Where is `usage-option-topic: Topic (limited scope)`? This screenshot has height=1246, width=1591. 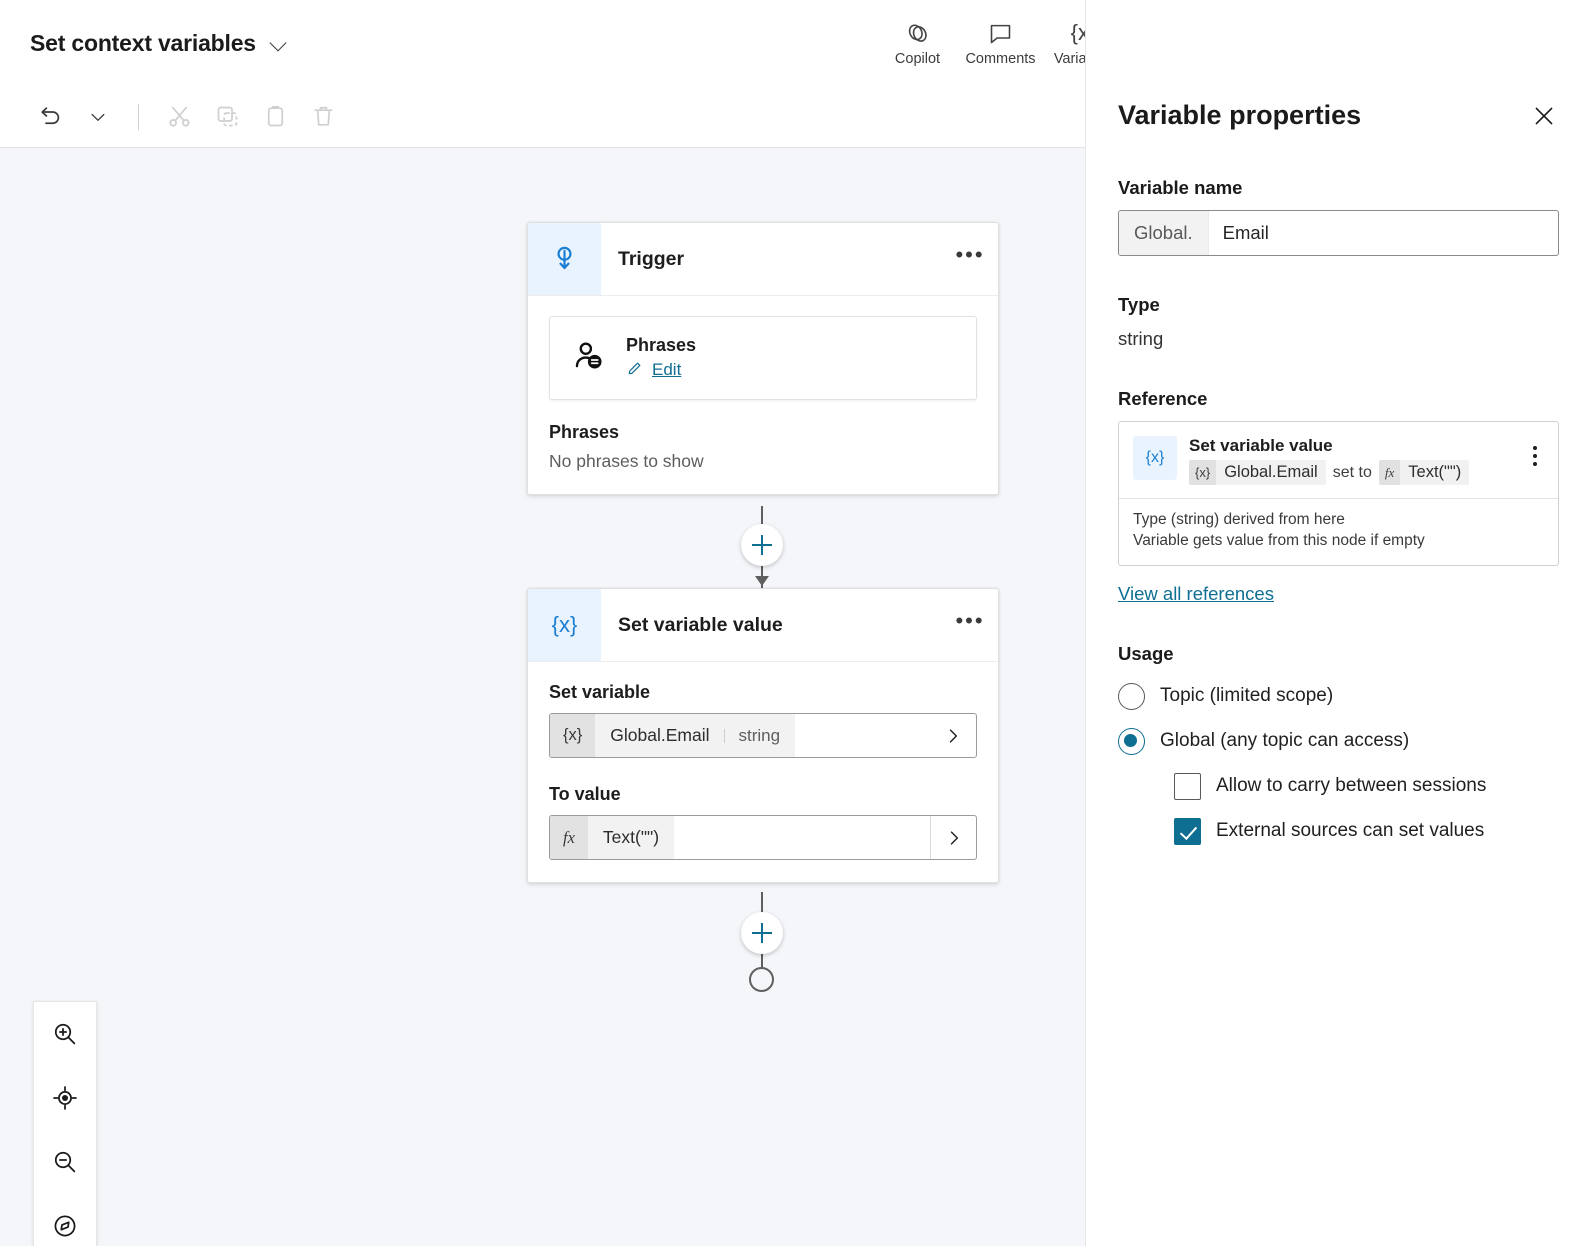 usage-option-topic: Topic (limited scope) is located at coordinates (1338, 696).